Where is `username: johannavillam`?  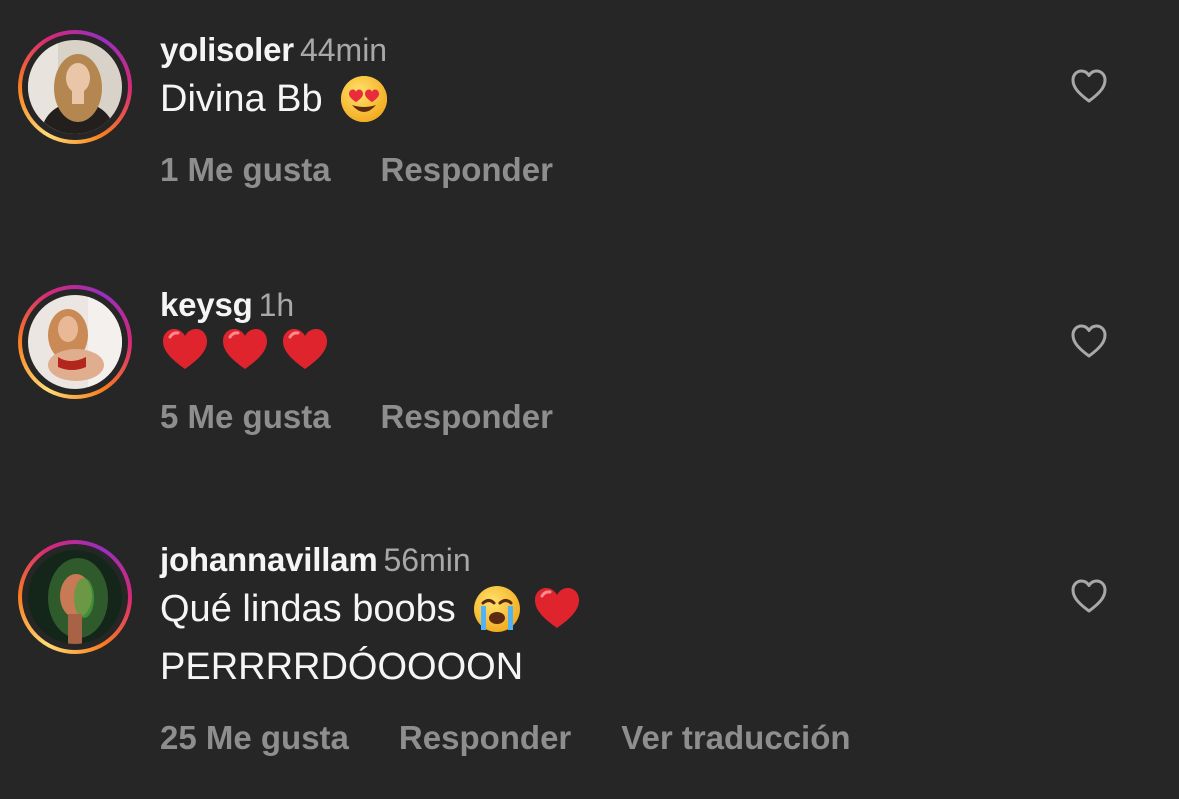
username: johannavillam is located at coordinates (269, 559).